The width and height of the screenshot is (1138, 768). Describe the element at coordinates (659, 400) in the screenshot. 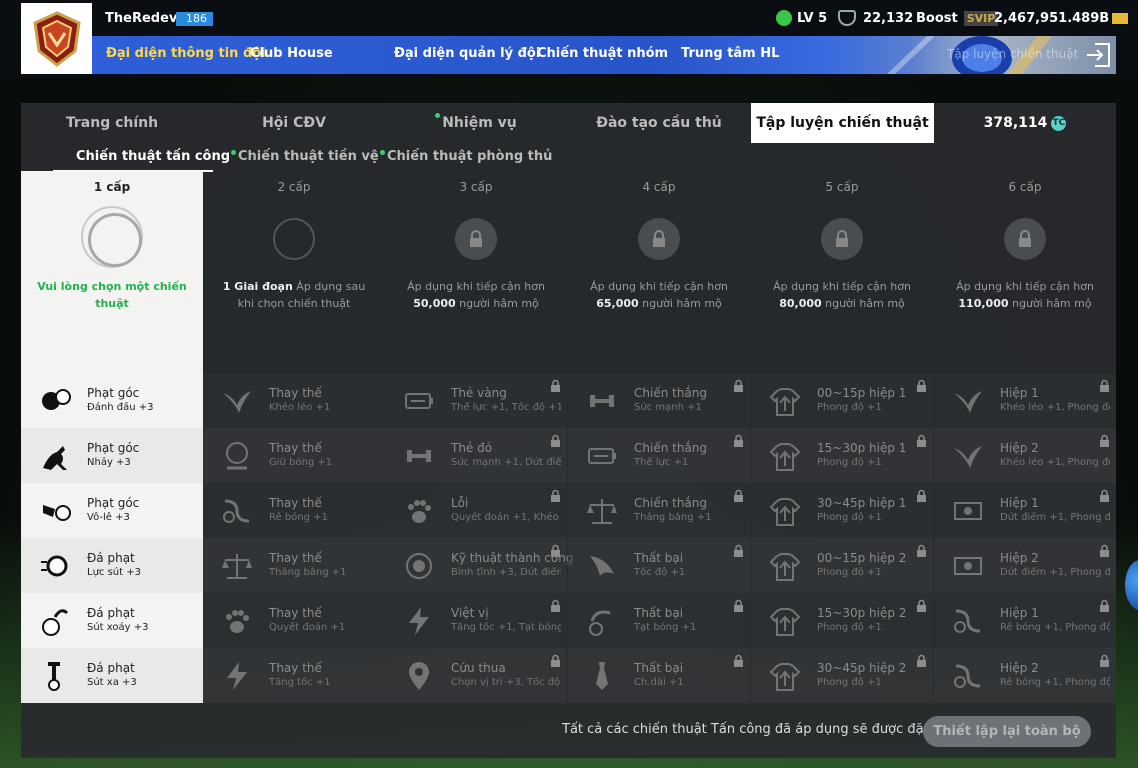

I see `locked-tactic-cell: Chiến thắng Sức mạnh +1` at that location.